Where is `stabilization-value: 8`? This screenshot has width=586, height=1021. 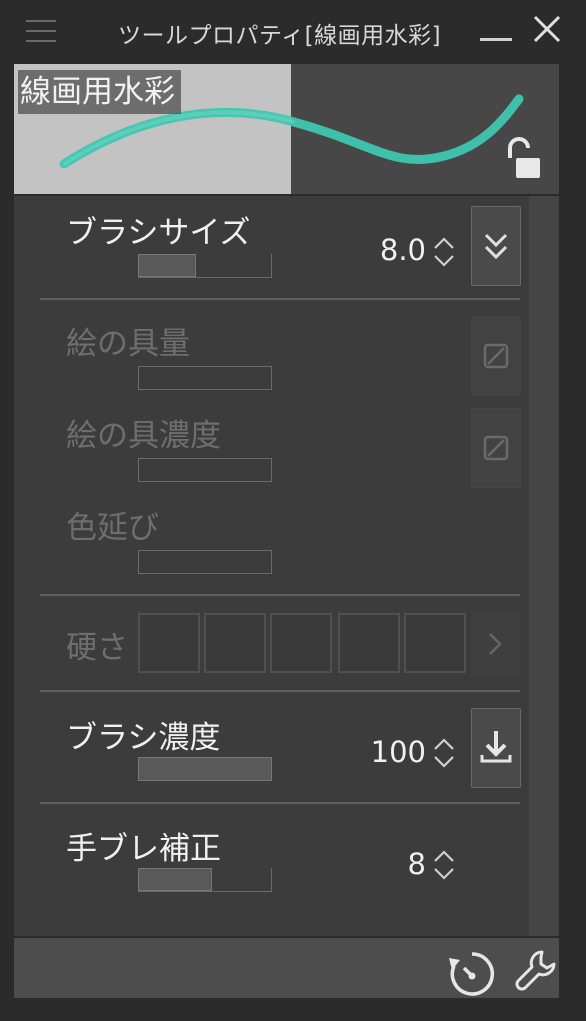
stabilization-value: 8 is located at coordinates (393, 864).